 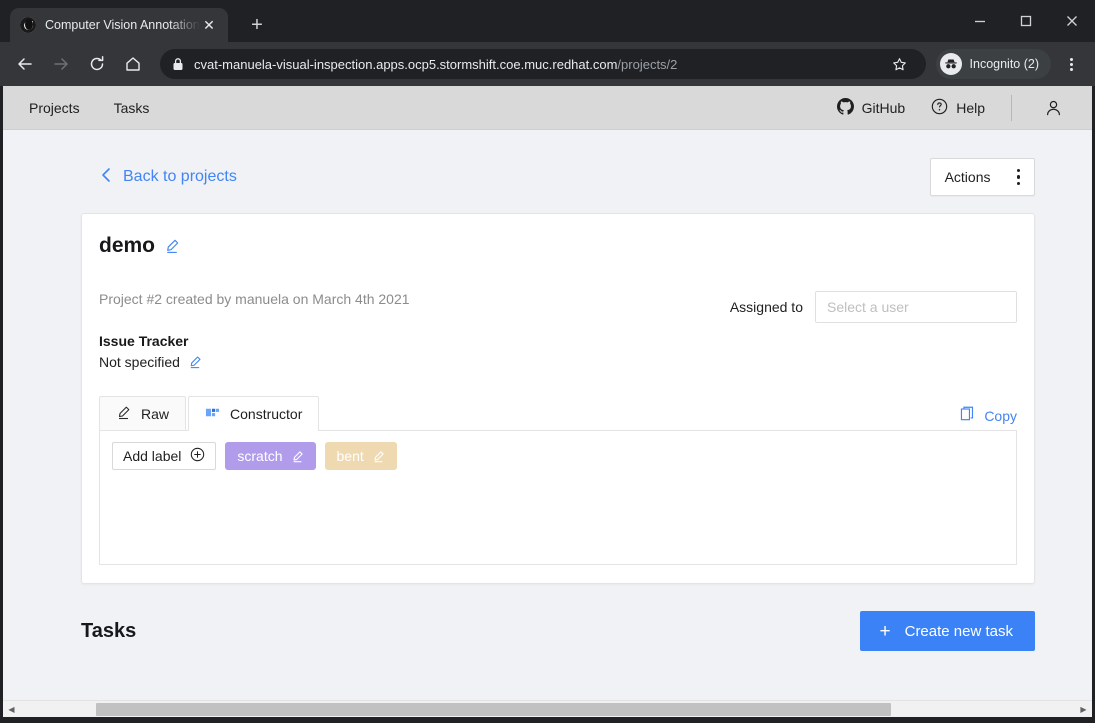 What do you see at coordinates (132, 108) in the screenshot?
I see `nav-item-tasks: Tasks` at bounding box center [132, 108].